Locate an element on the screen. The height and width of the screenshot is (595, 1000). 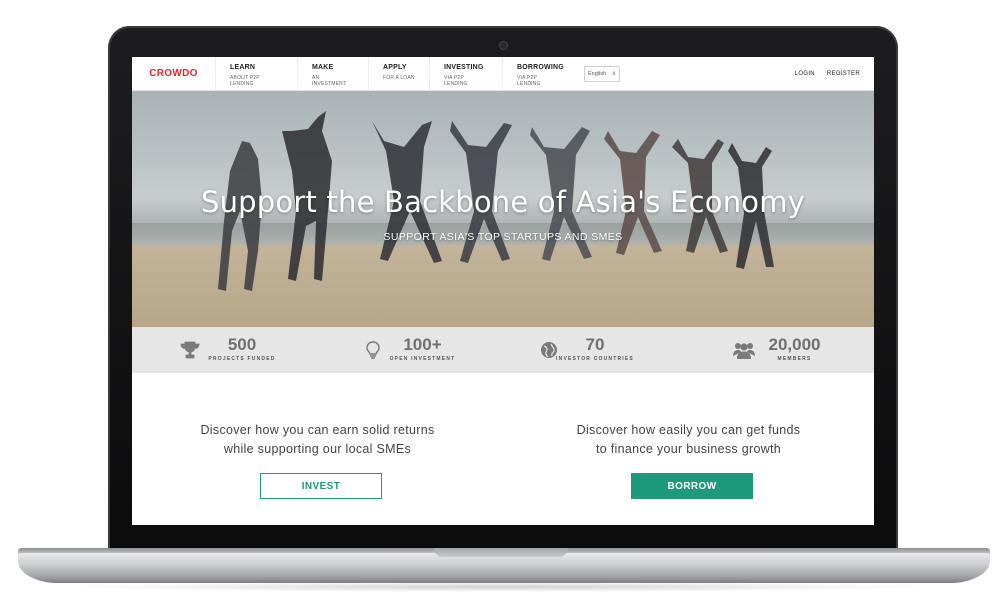
hero-subtitle: SUPPORT ASIA'S TOP STARTUPS AND SMES is located at coordinates (503, 237).